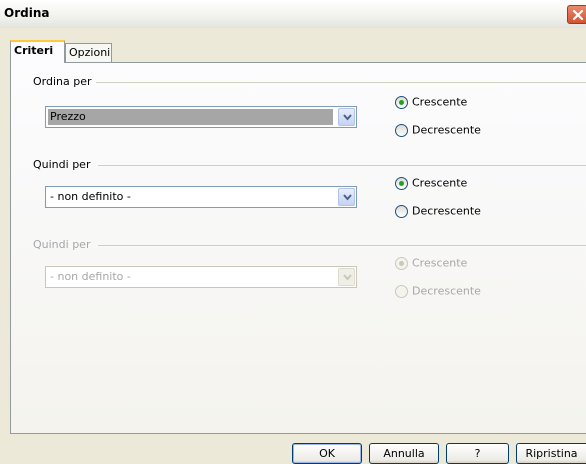  What do you see at coordinates (446, 211) in the screenshot?
I see `sort-key-2-descending-label: Decrescente` at bounding box center [446, 211].